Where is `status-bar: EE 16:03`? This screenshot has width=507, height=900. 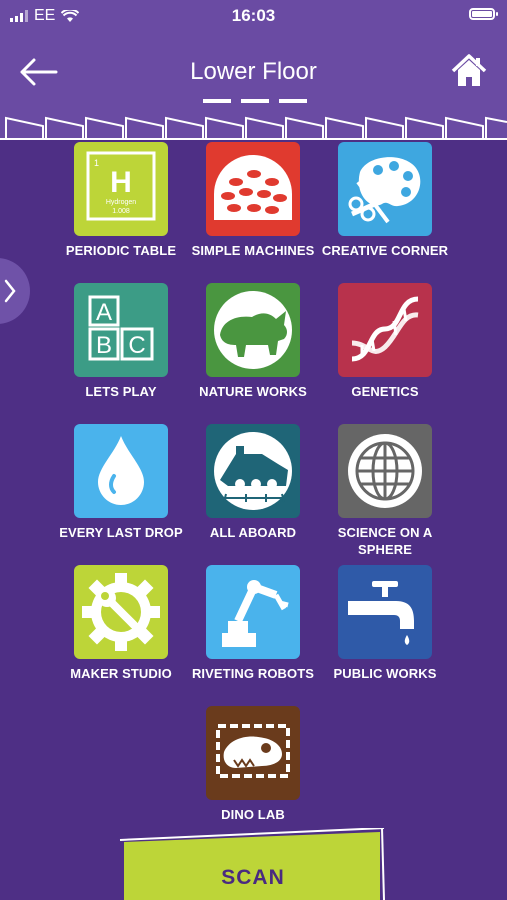 status-bar: EE 16:03 is located at coordinates (253, 16).